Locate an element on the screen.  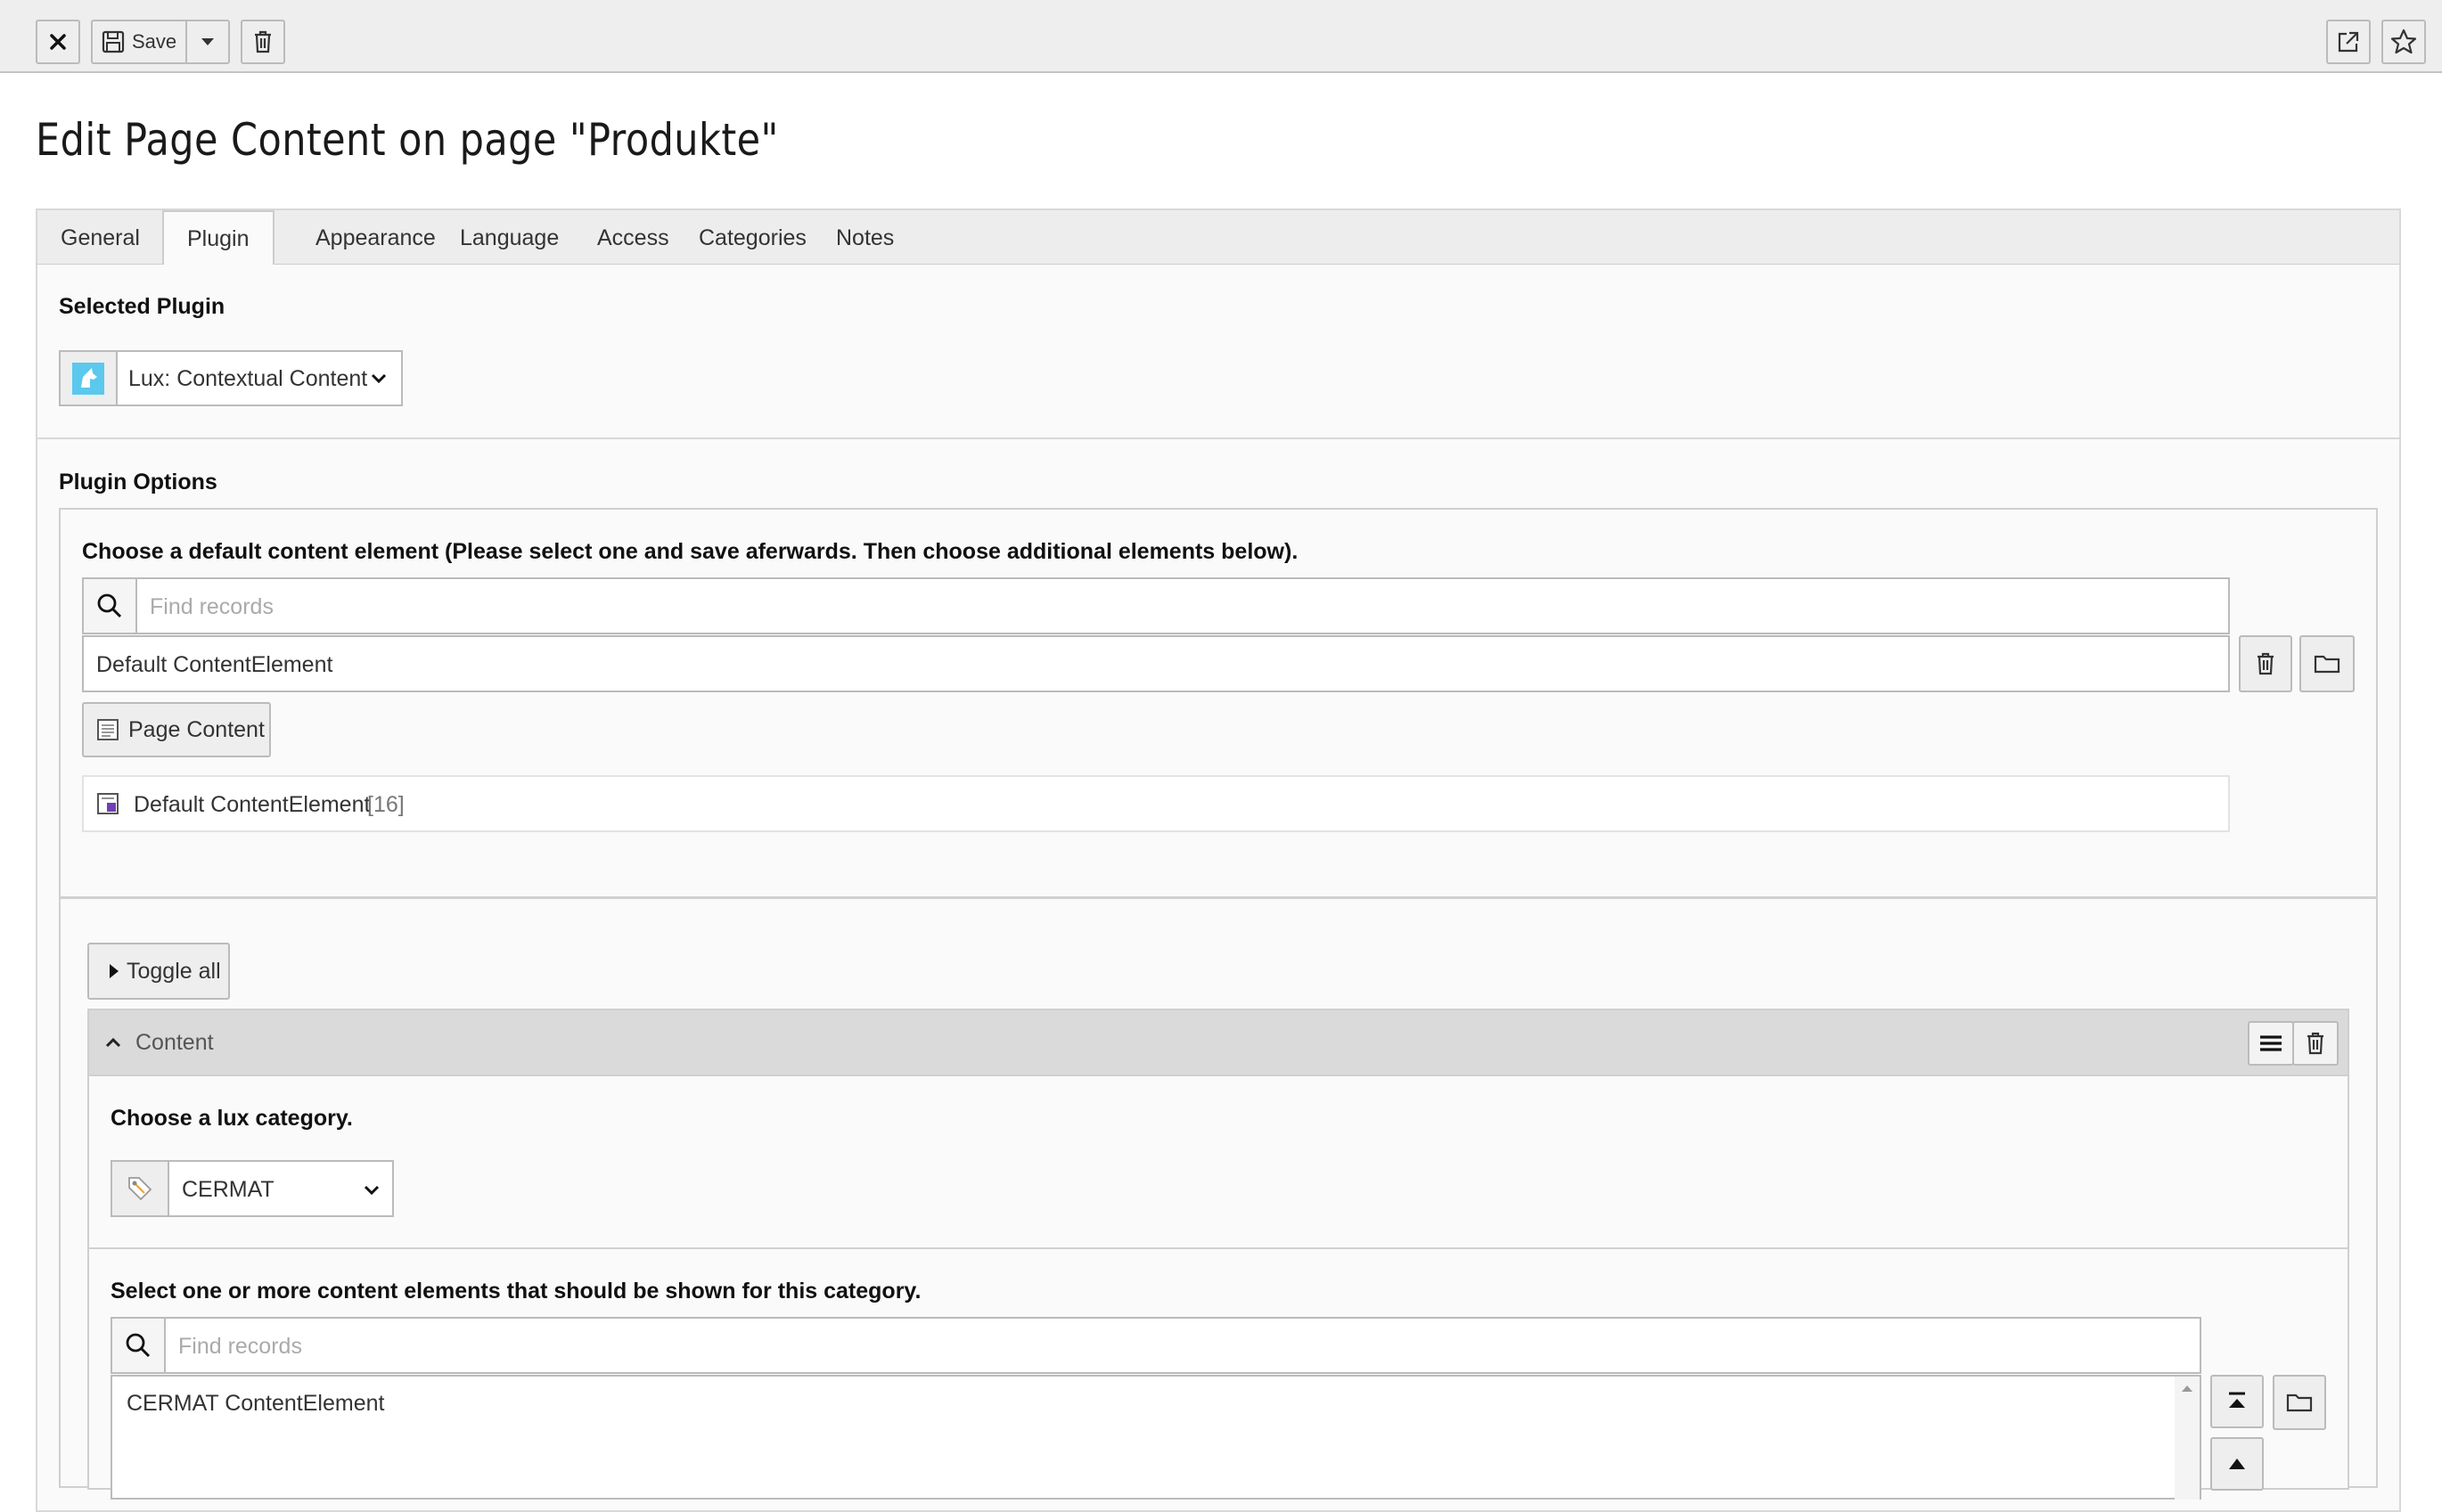
view-page-button is located at coordinates (2348, 42).